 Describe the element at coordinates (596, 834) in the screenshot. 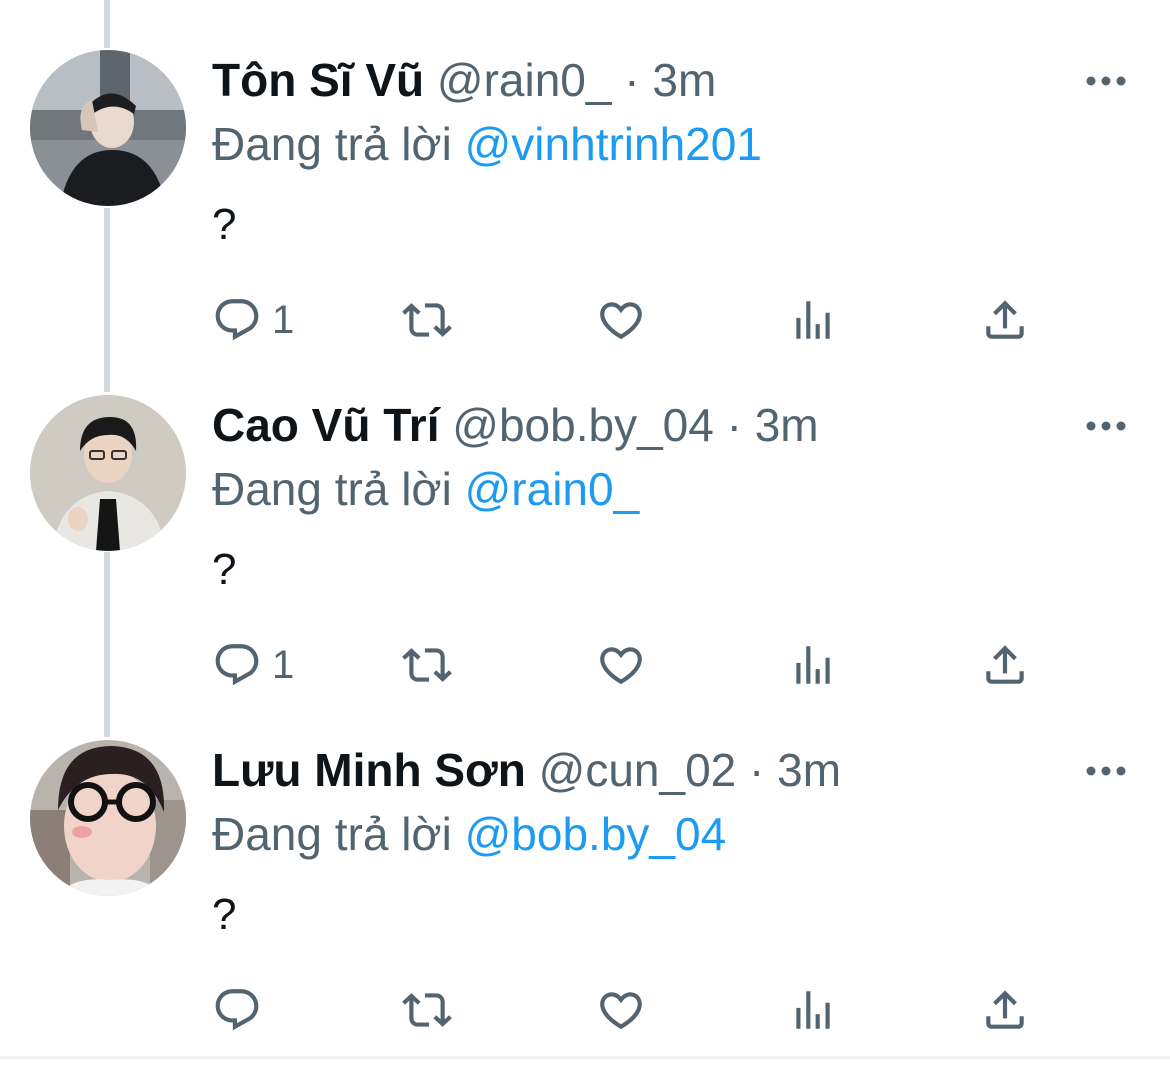

I see `replying-to-link: @bob.by_04` at that location.